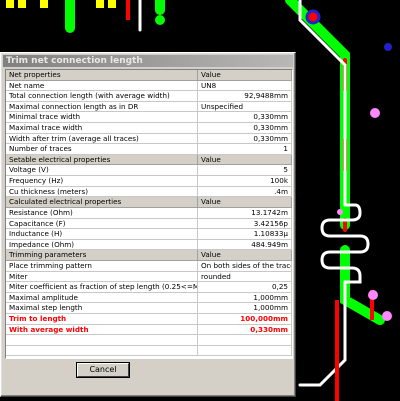 This screenshot has height=401, width=400. I want to click on table-row: Frequency (Hz) 100k, so click(149, 181).